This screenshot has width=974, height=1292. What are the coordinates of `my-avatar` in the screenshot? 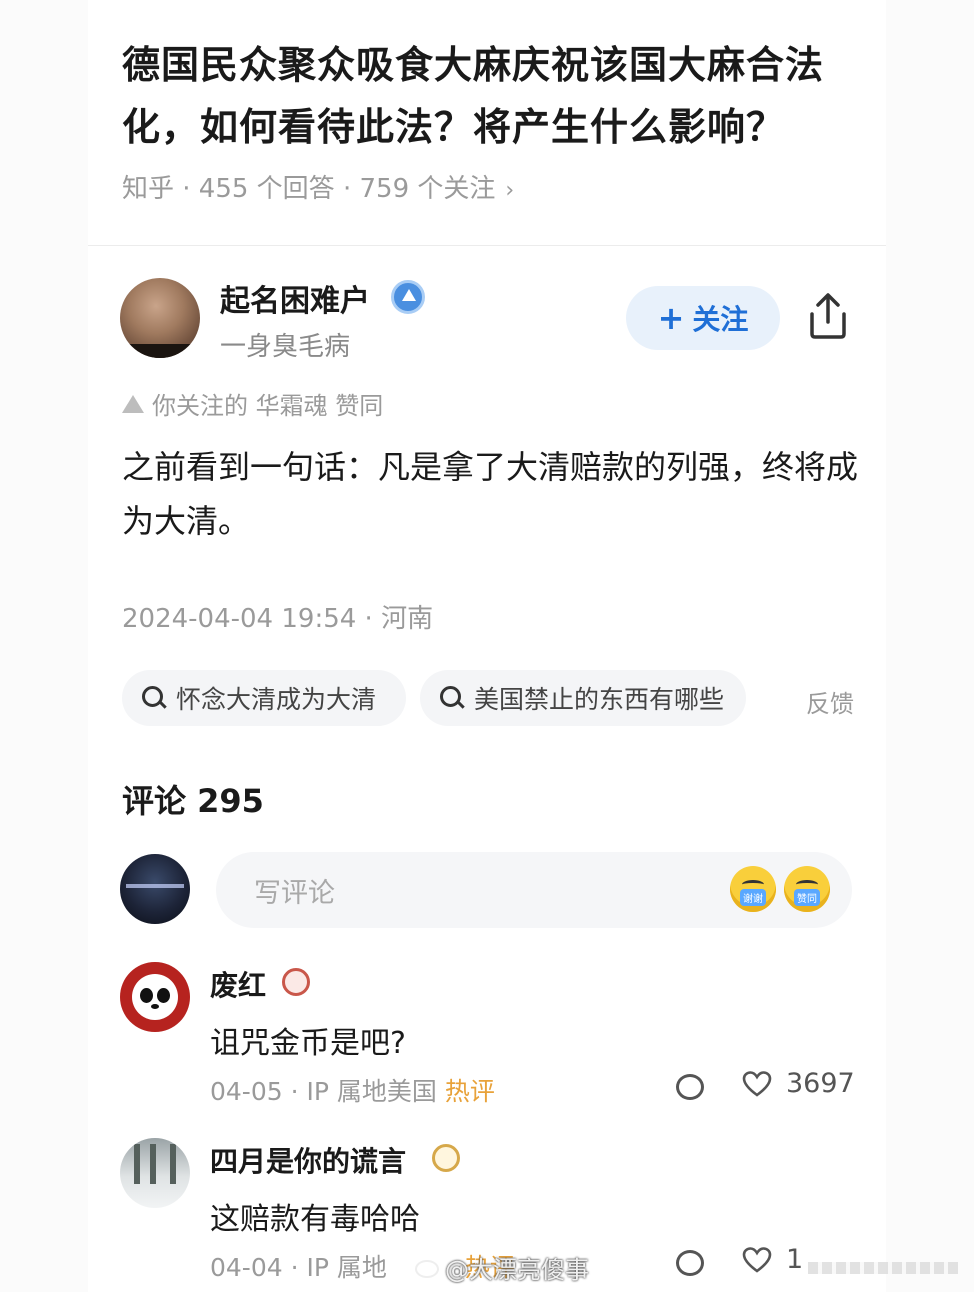 It's located at (155, 889).